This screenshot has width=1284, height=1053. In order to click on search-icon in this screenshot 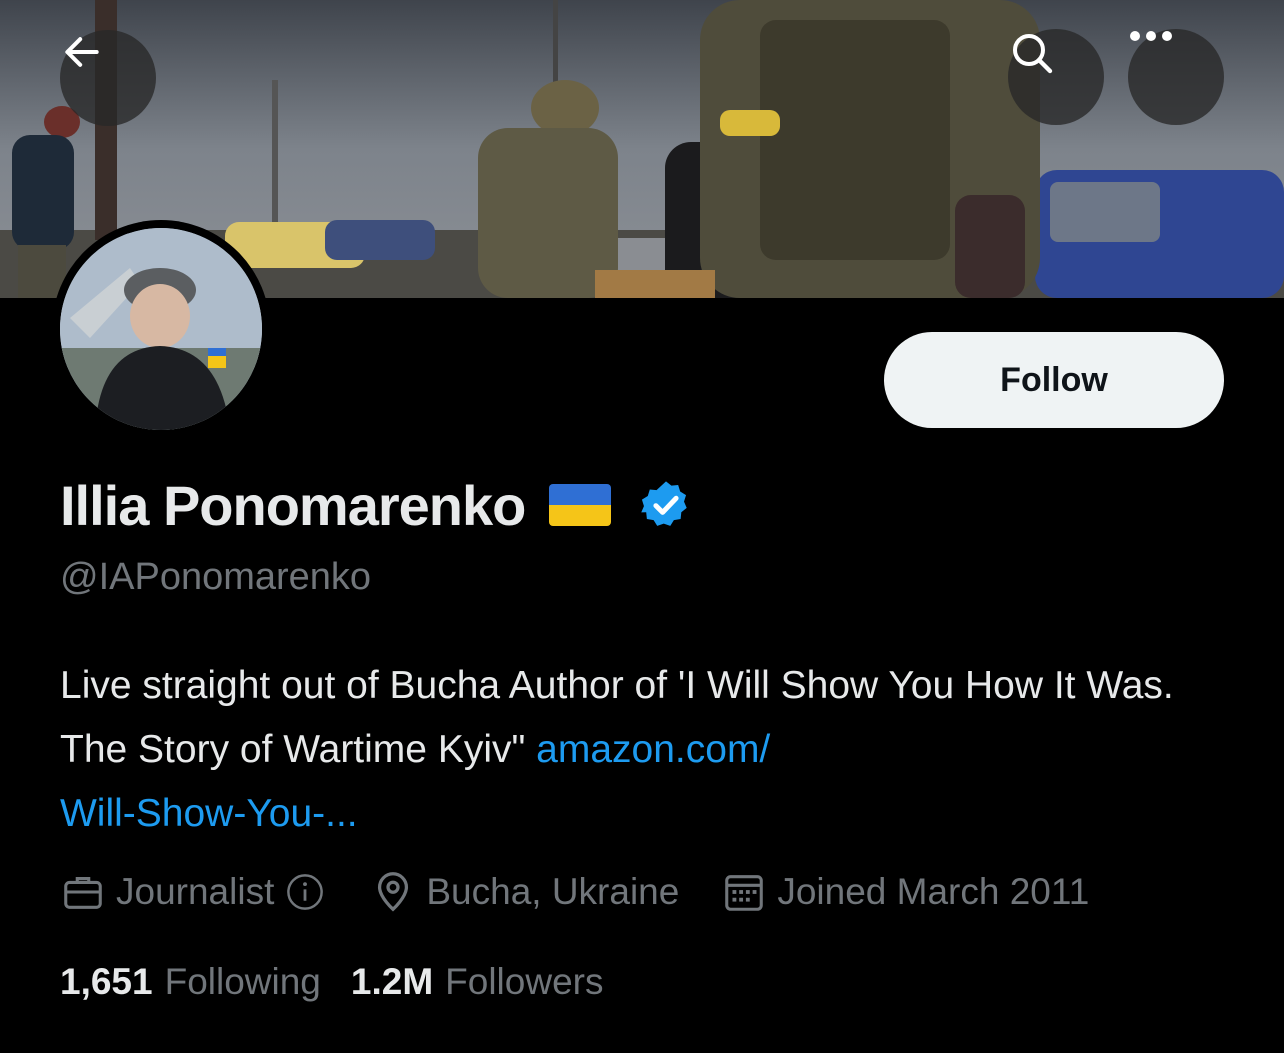, I will do `click(1033, 54)`.